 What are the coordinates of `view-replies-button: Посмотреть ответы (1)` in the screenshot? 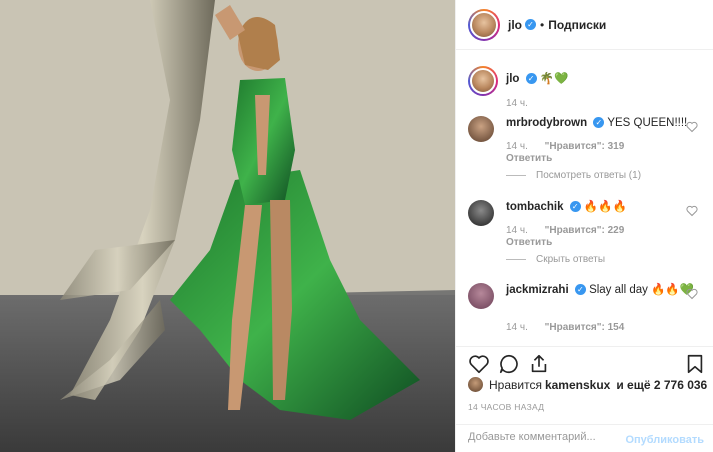 It's located at (573, 175).